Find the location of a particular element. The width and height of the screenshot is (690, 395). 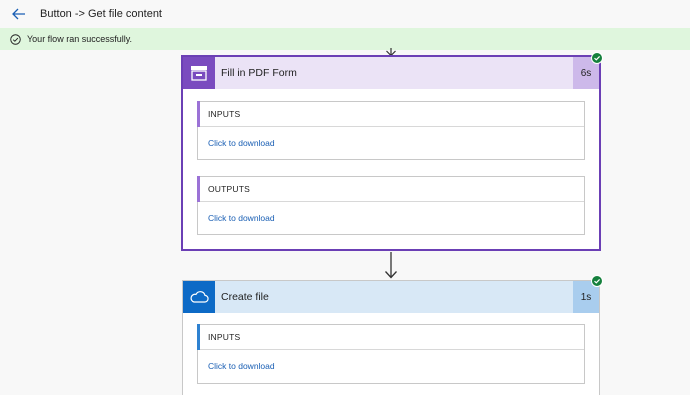

app-header: Button -> Get file content is located at coordinates (345, 14).